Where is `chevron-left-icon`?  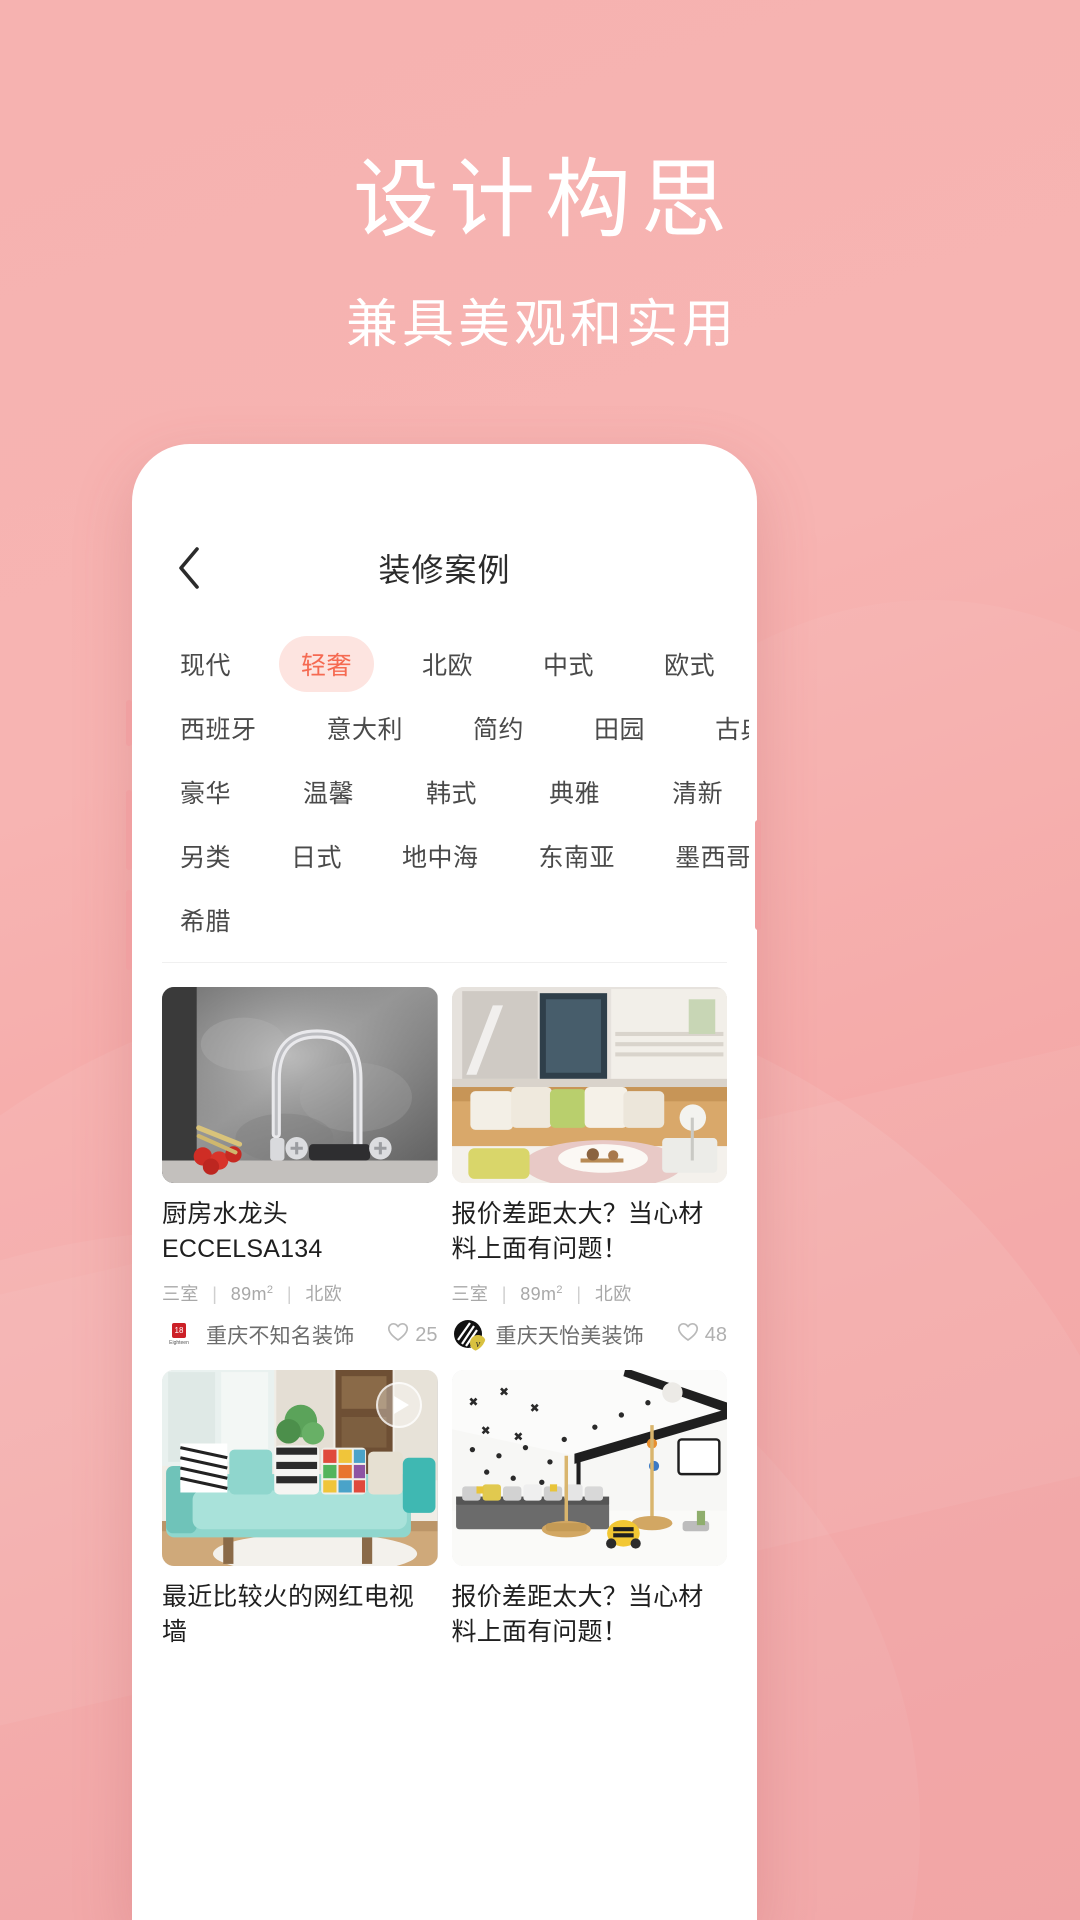 chevron-left-icon is located at coordinates (189, 568).